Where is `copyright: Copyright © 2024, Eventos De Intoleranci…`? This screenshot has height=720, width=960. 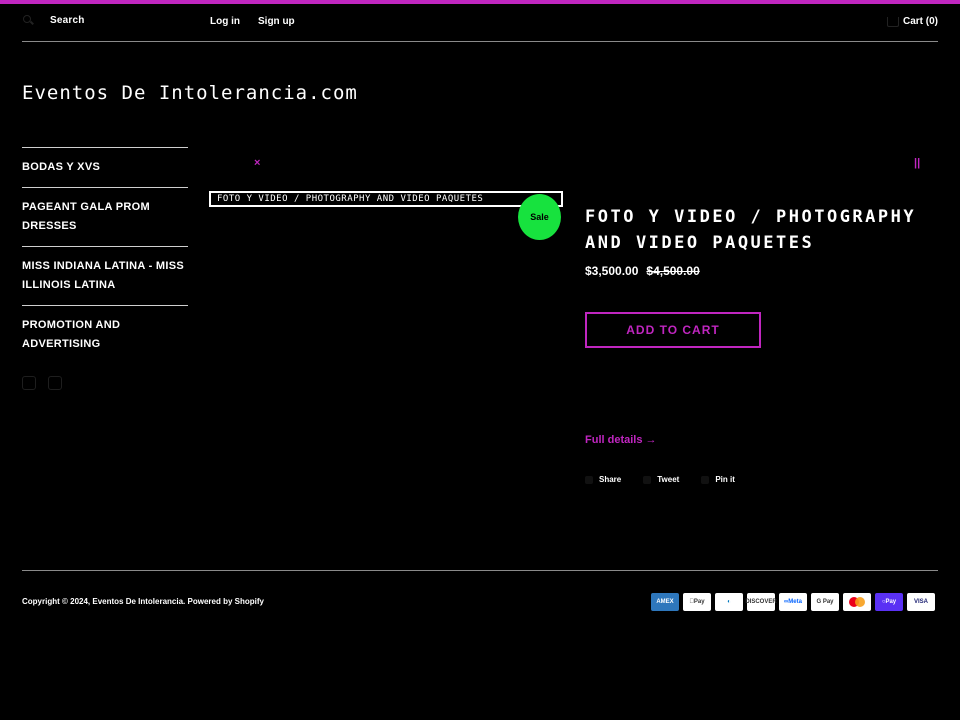
copyright: Copyright © 2024, Eventos De Intoleranci… is located at coordinates (143, 601).